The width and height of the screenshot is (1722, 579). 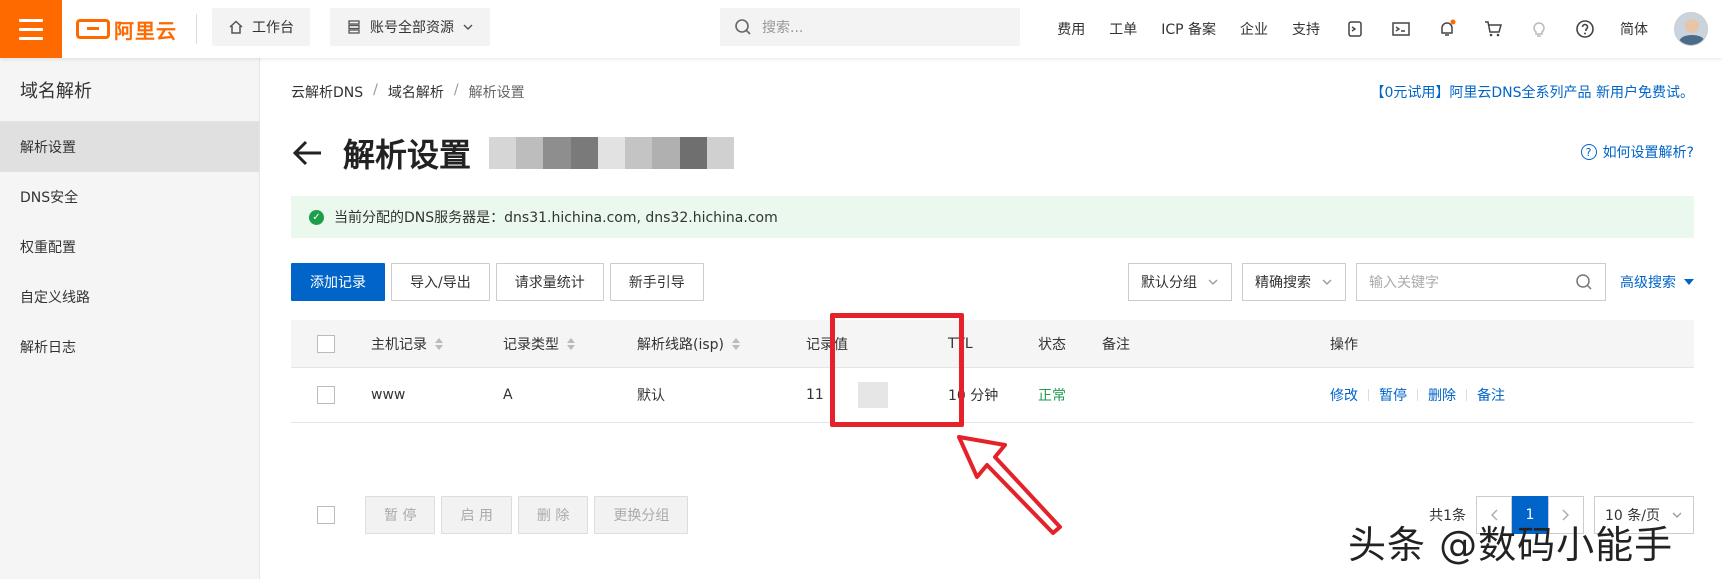 I want to click on col-actions: 操作, so click(x=1344, y=343).